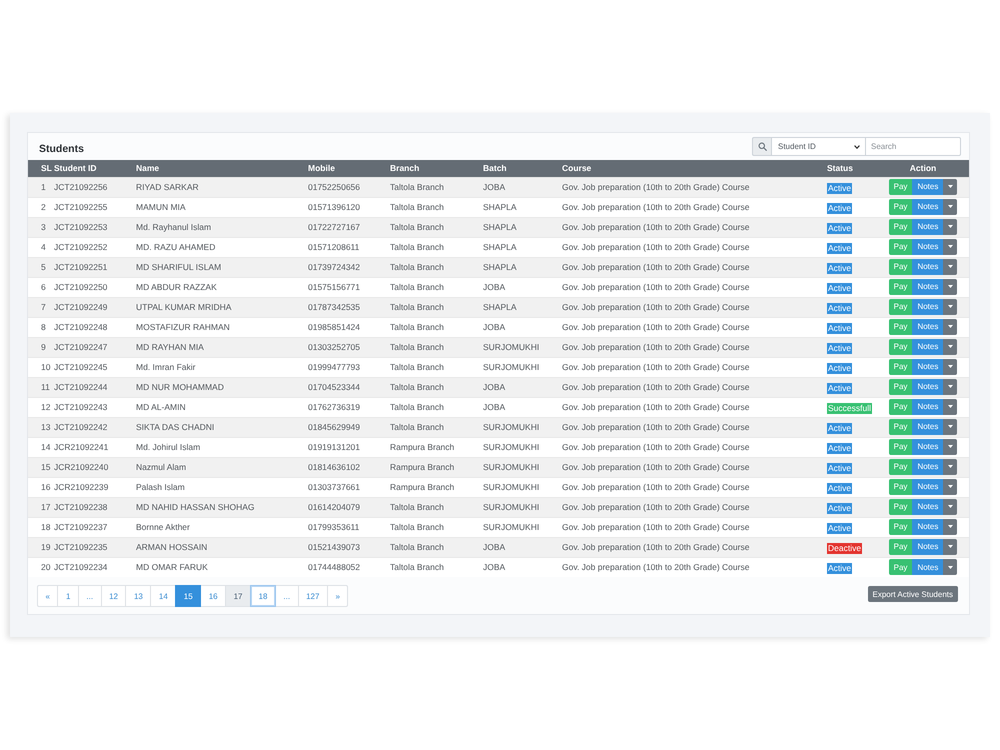 Image resolution: width=1000 pixels, height=750 pixels. What do you see at coordinates (348, 387) in the screenshot?
I see `table-cell: 01704523344` at bounding box center [348, 387].